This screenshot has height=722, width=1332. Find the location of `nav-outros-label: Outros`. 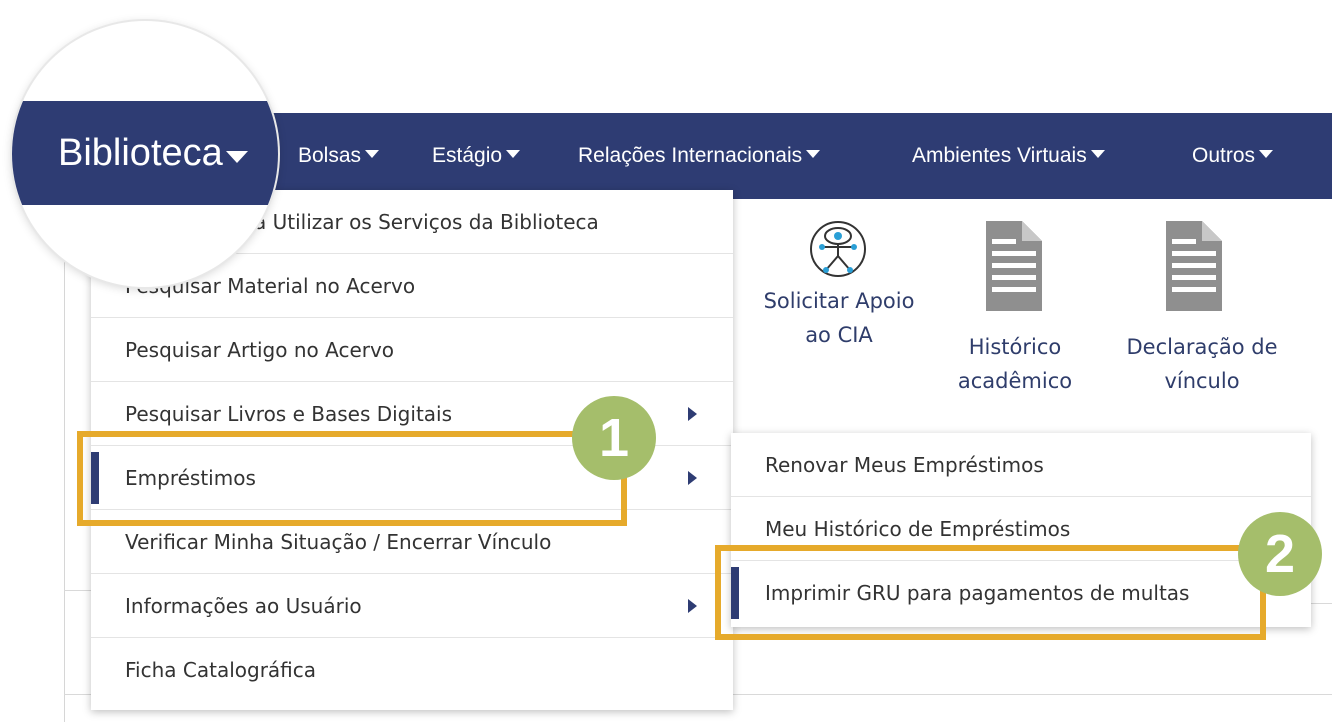

nav-outros-label: Outros is located at coordinates (1224, 155).